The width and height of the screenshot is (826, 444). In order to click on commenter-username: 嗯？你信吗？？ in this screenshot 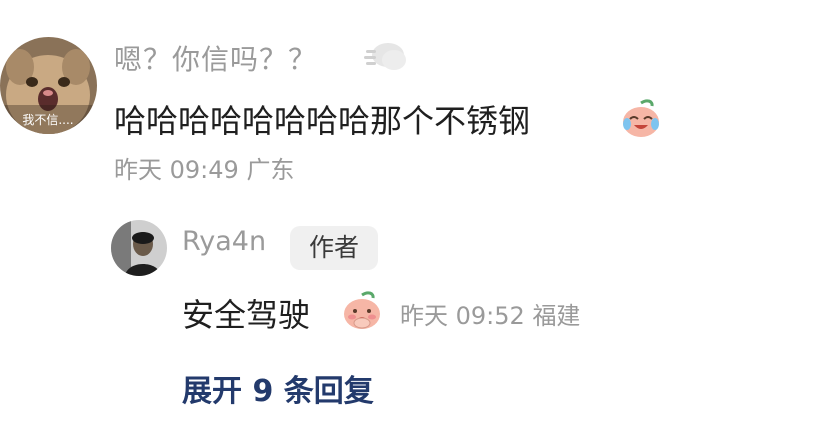, I will do `click(215, 58)`.